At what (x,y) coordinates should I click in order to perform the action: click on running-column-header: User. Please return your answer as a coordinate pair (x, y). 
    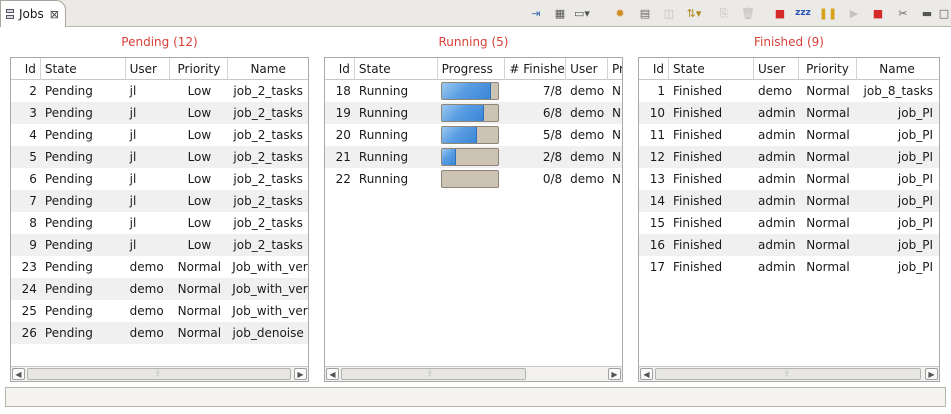
    Looking at the image, I should click on (587, 69).